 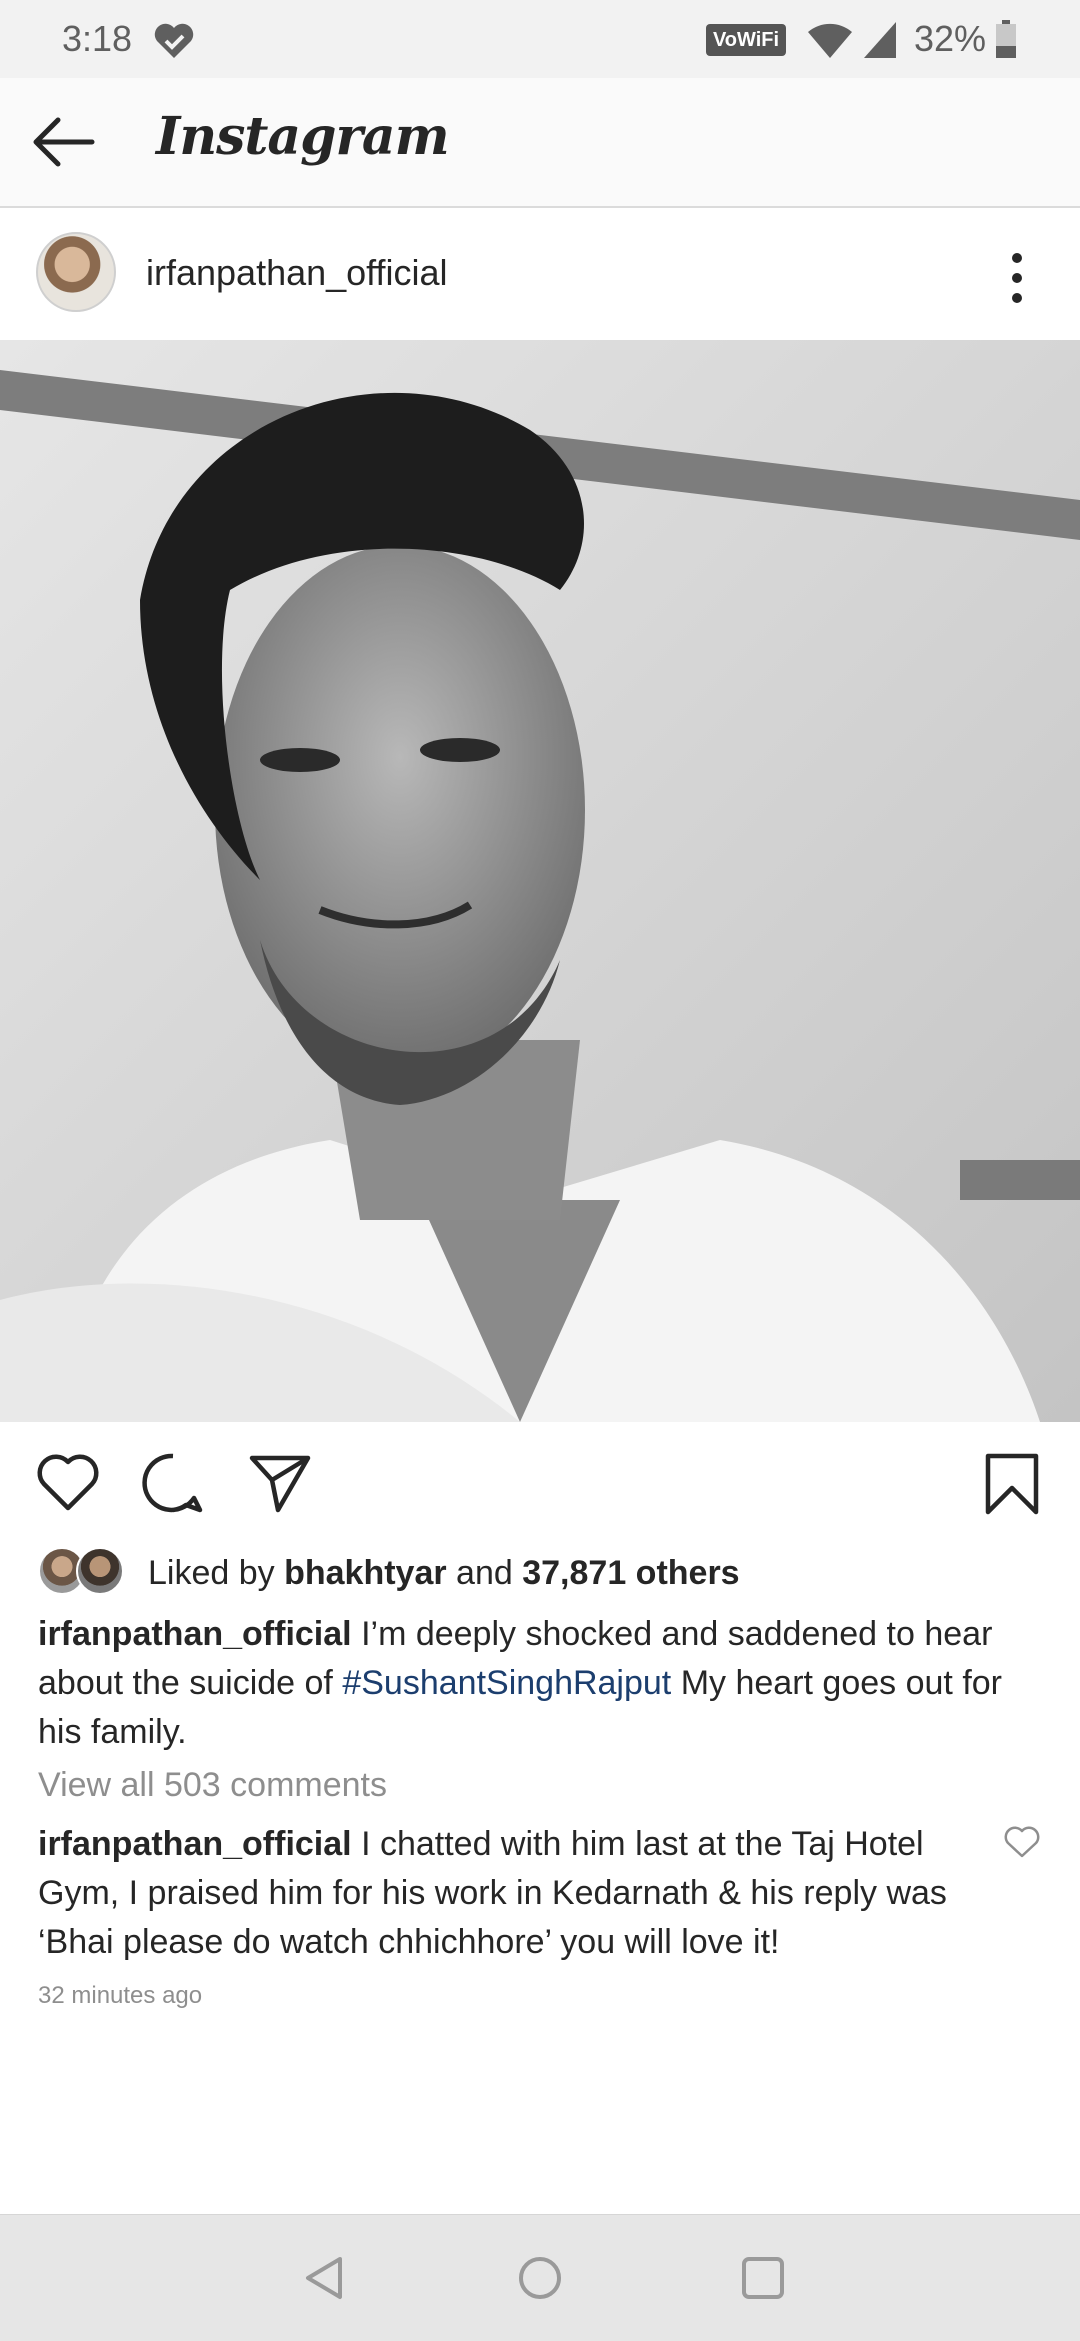 I want to click on system-nav-bar, so click(x=540, y=2277).